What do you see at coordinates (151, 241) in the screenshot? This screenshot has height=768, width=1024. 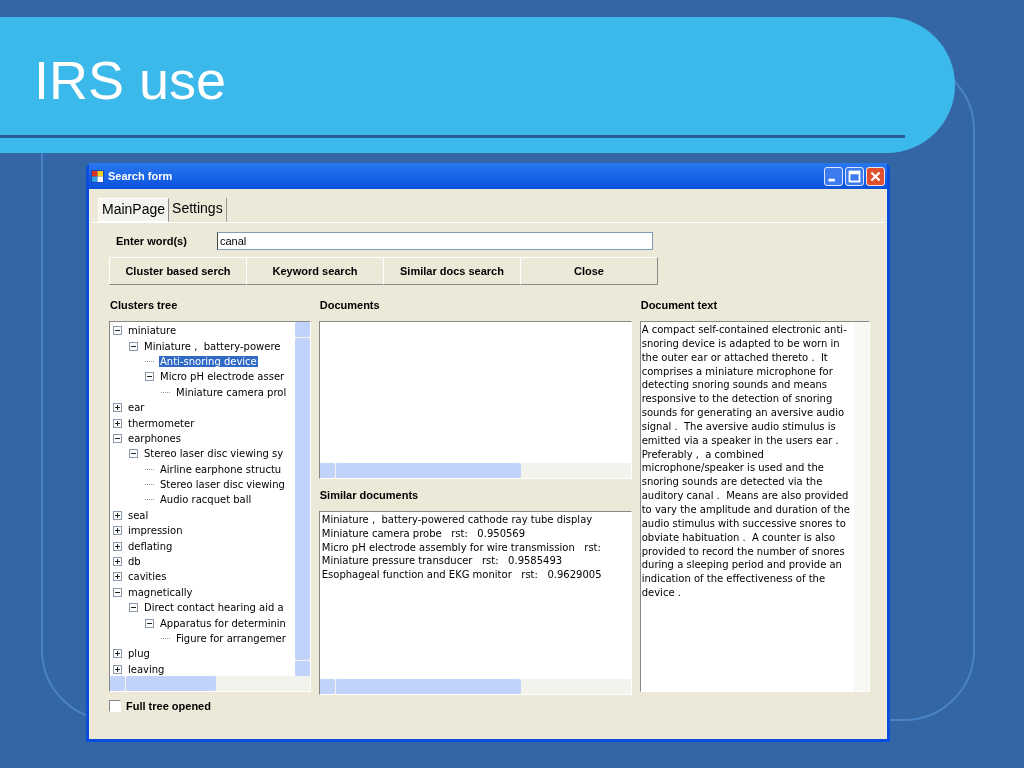 I see `field-label: Enter word(s)` at bounding box center [151, 241].